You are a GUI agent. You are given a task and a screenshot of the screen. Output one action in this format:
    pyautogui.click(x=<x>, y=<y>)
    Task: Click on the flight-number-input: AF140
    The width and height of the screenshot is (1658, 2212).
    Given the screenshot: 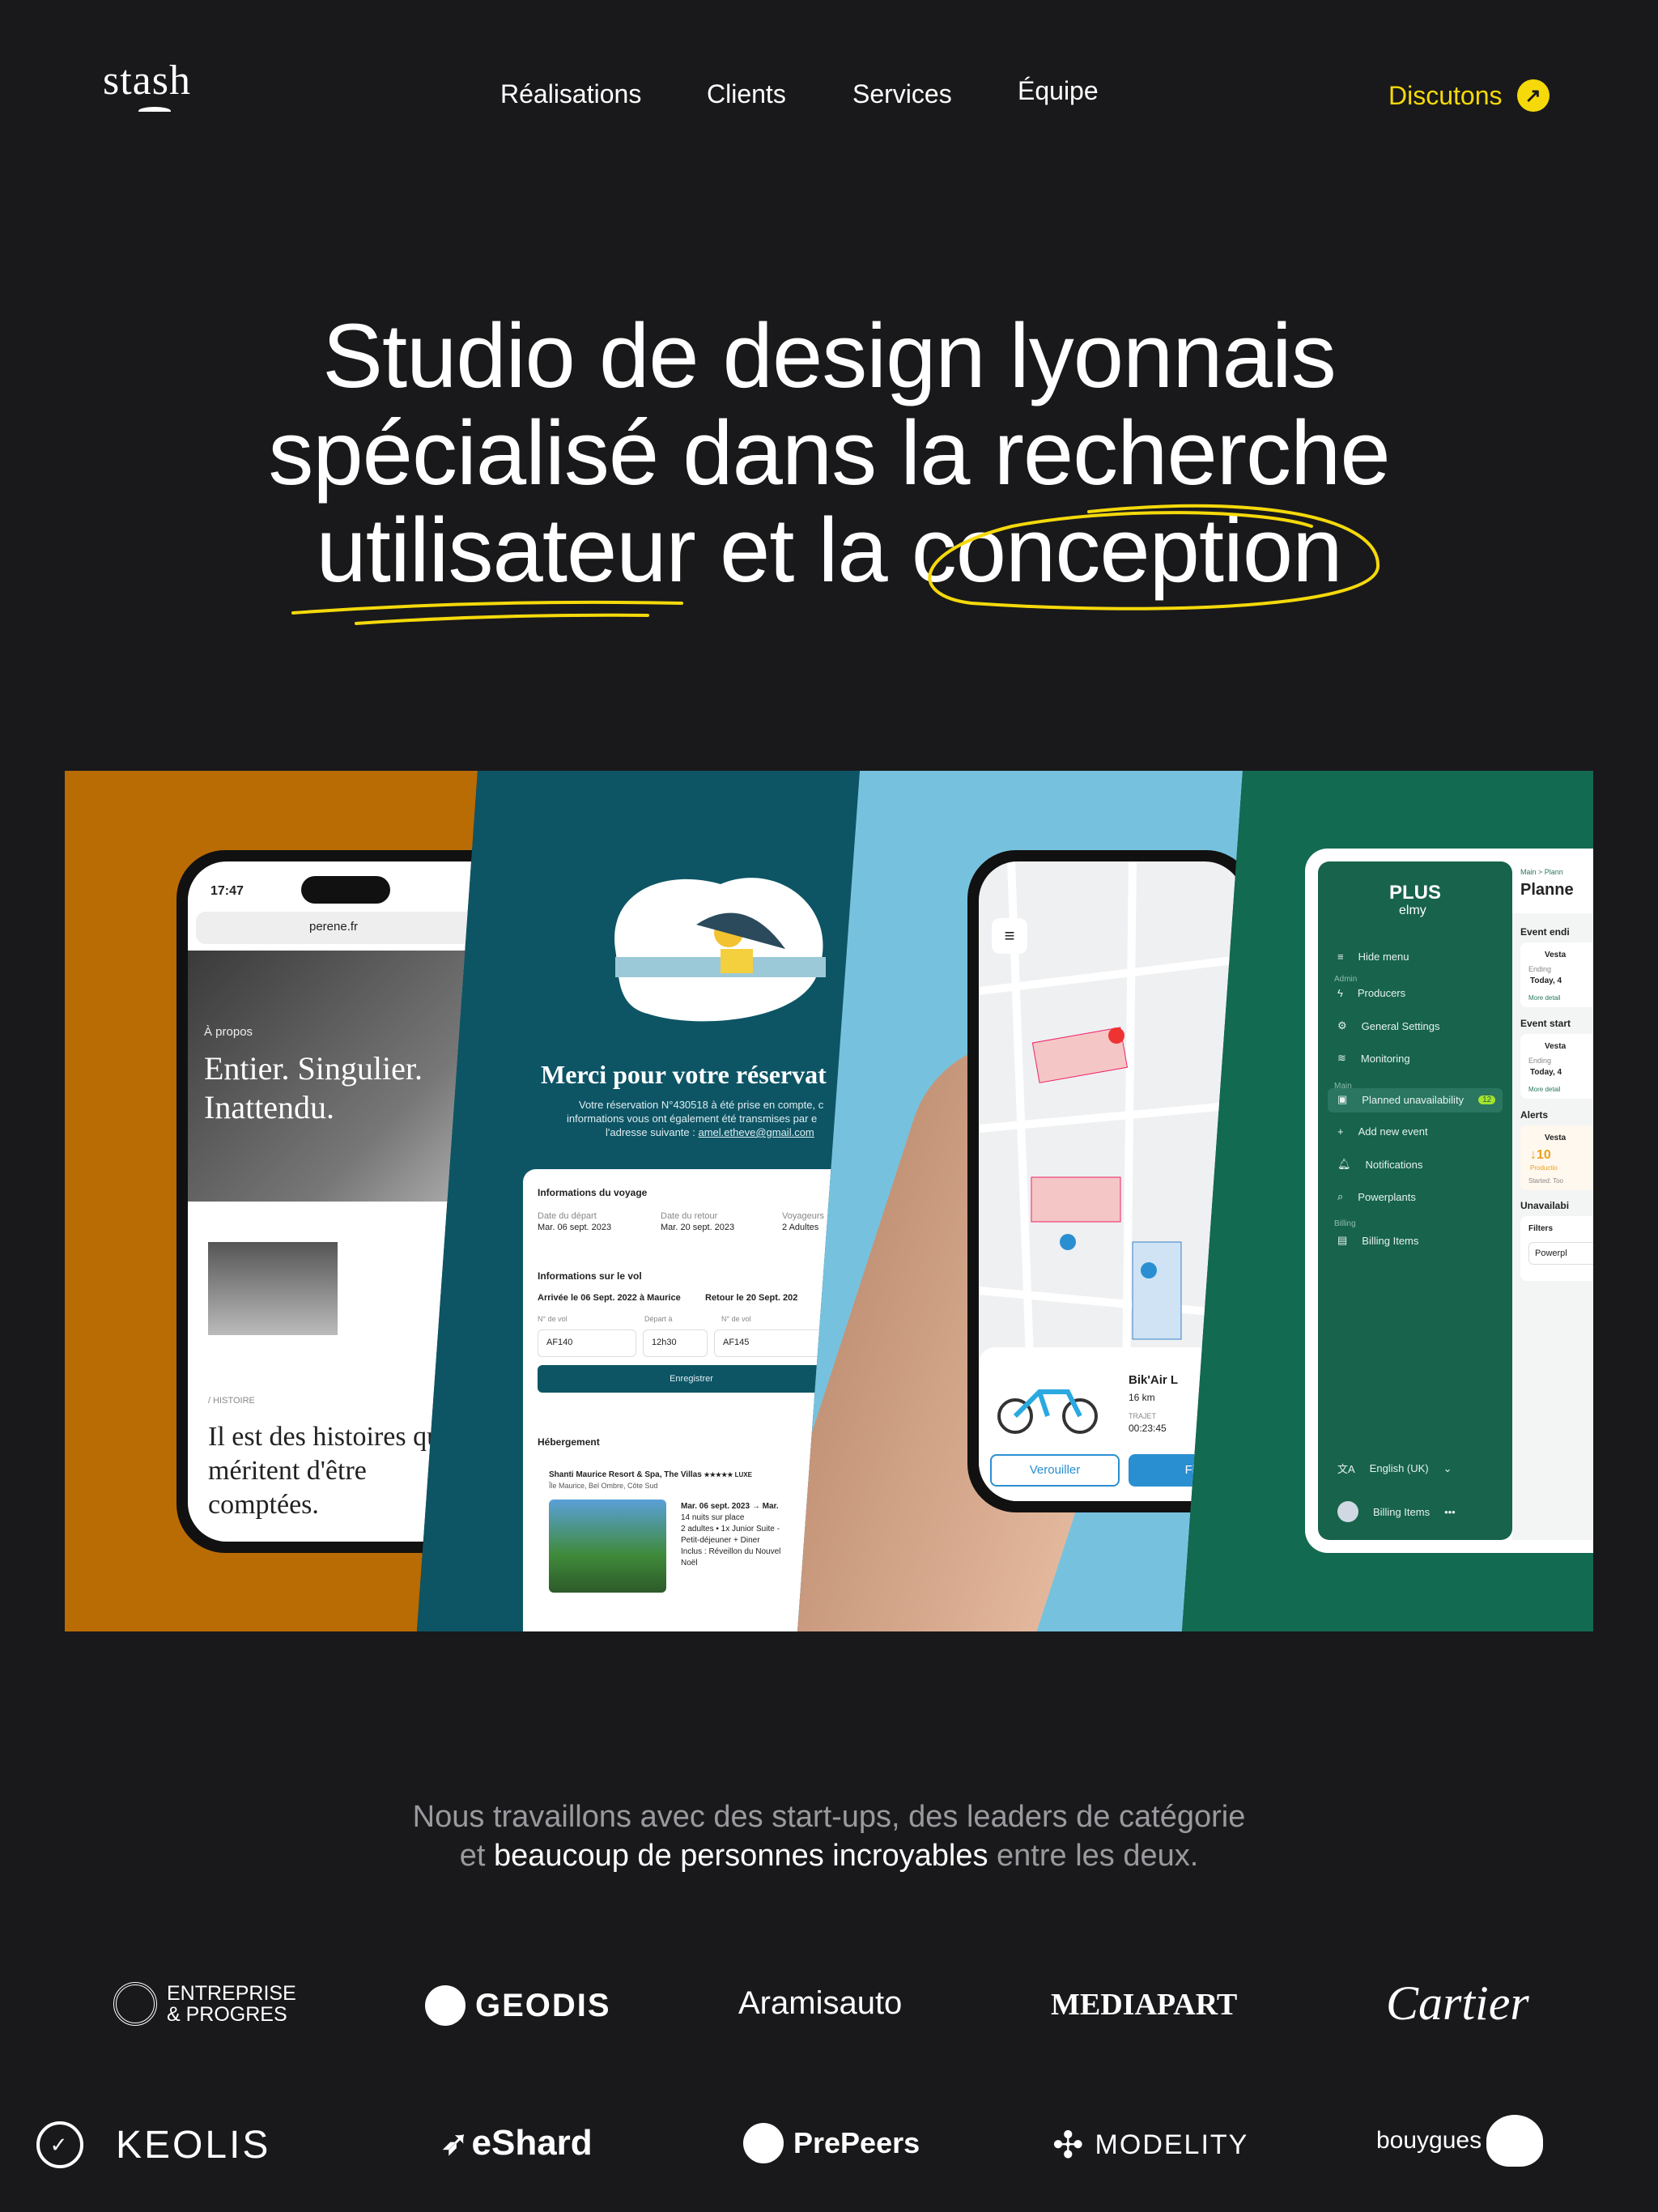 What is the action you would take?
    pyautogui.click(x=587, y=1343)
    